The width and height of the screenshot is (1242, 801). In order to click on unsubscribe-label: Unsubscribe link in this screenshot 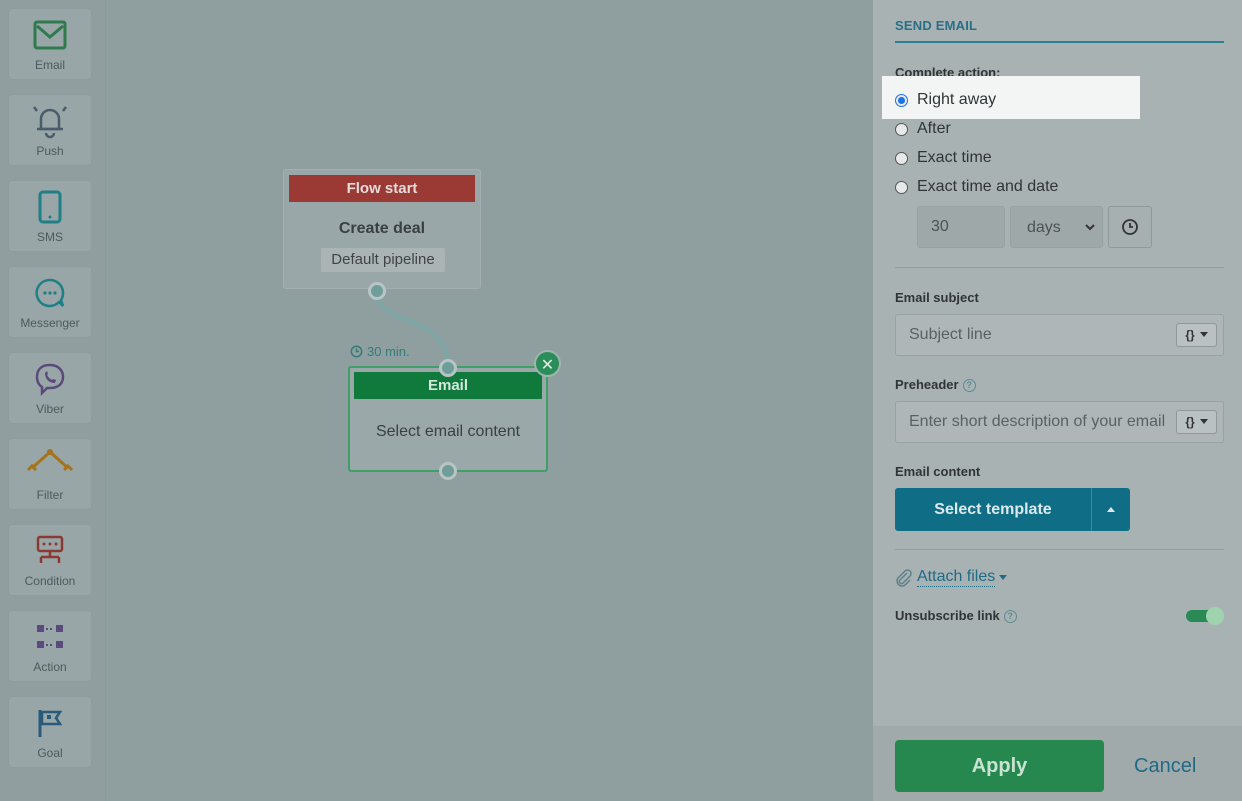, I will do `click(947, 615)`.